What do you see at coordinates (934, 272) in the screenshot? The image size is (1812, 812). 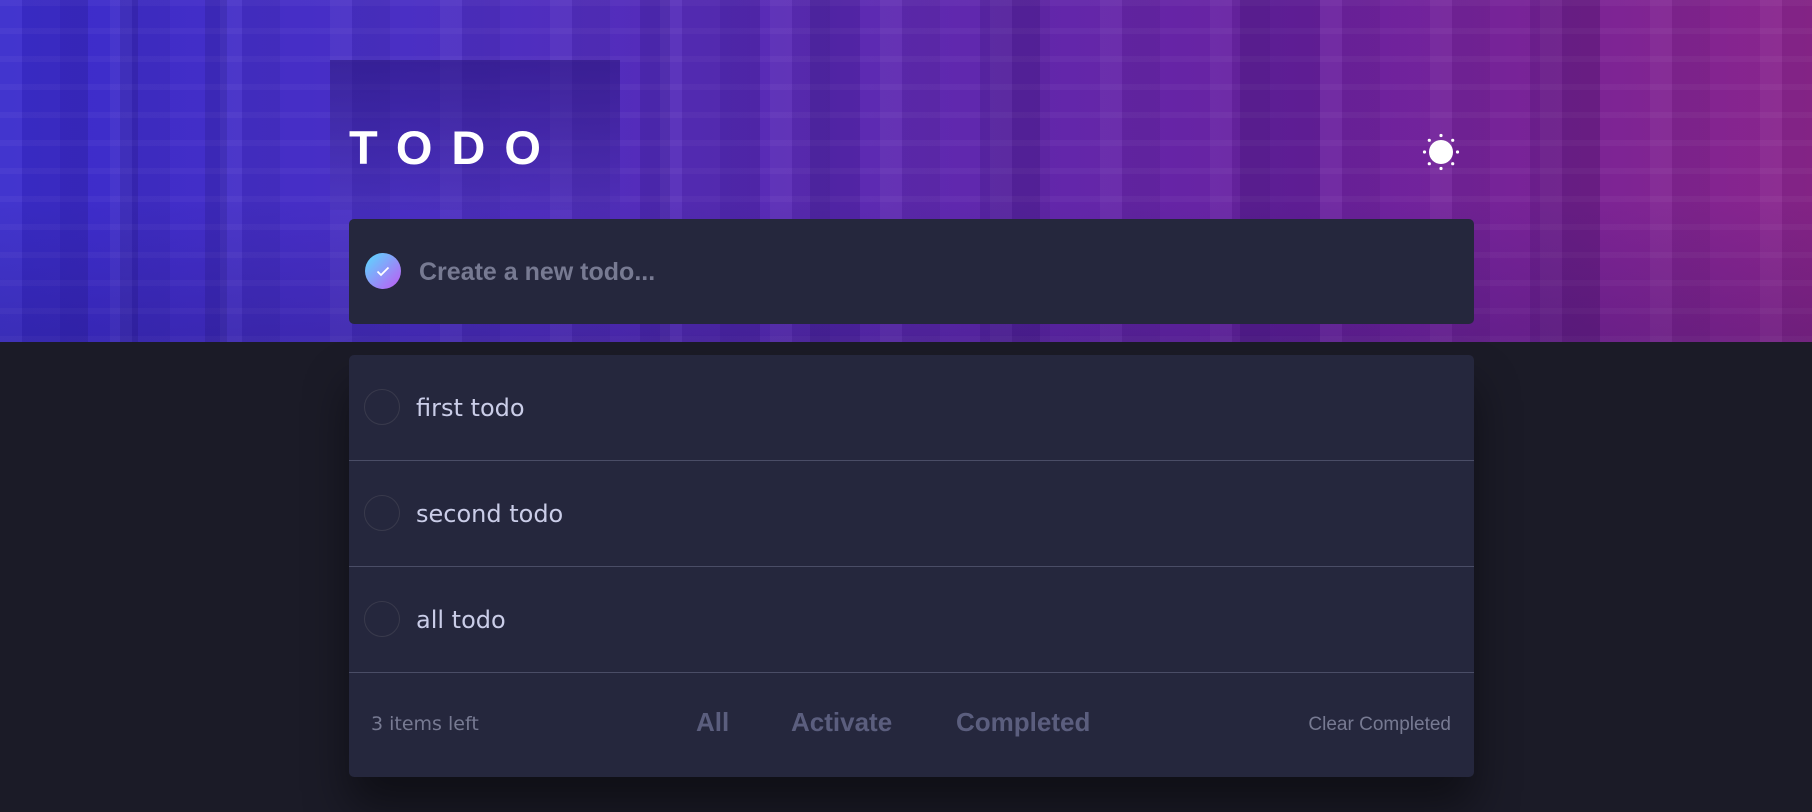 I see `new-todo-input` at bounding box center [934, 272].